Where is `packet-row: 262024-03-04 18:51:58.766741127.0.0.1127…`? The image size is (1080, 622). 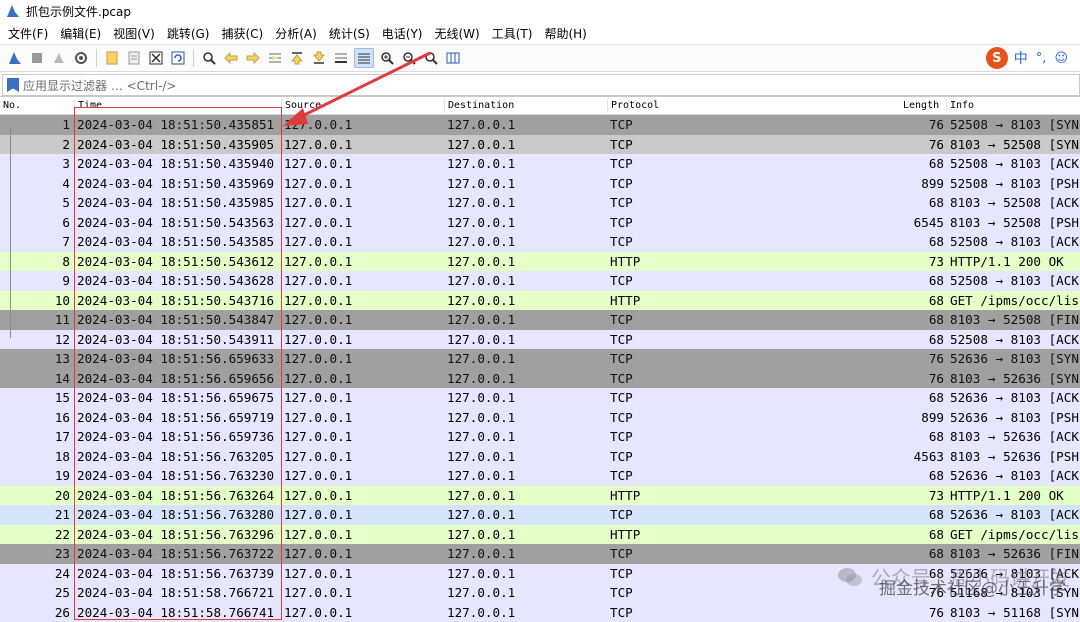 packet-row: 262024-03-04 18:51:58.766741127.0.0.1127… is located at coordinates (540, 612).